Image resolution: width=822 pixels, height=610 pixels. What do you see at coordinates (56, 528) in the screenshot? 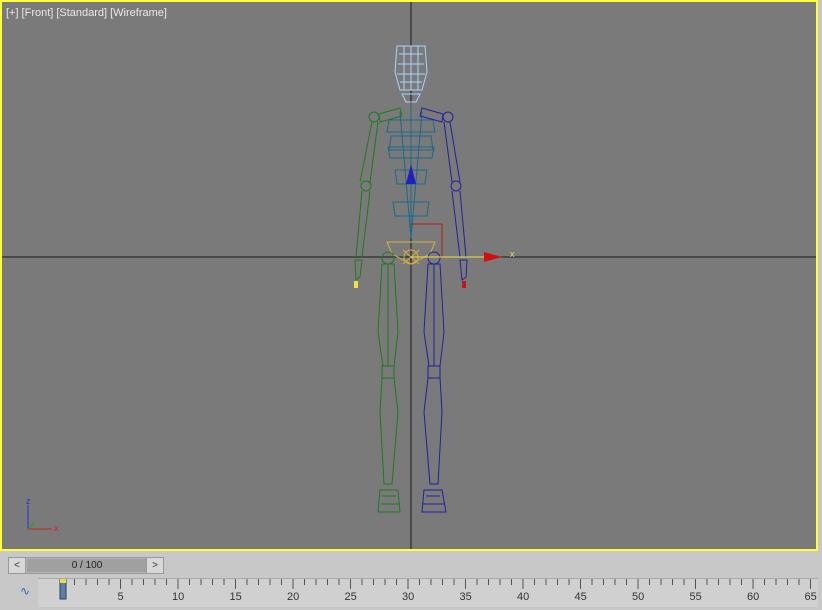
I see `triad-x-label: x` at bounding box center [56, 528].